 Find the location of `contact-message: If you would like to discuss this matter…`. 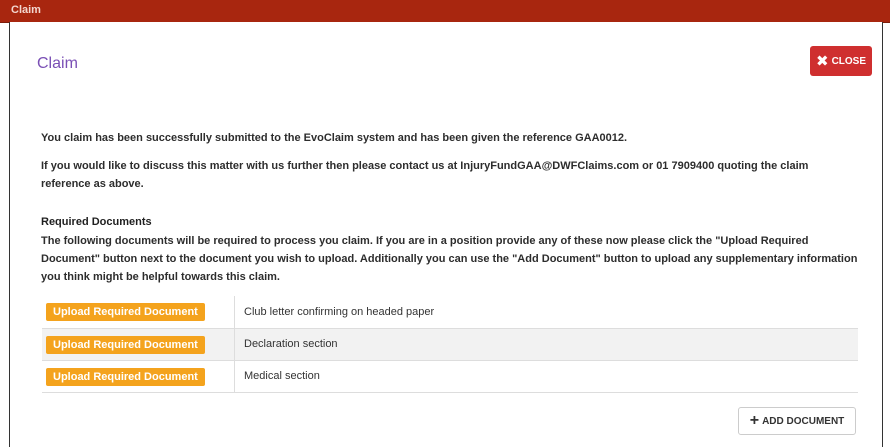

contact-message: If you would like to discuss this matter… is located at coordinates (425, 175).